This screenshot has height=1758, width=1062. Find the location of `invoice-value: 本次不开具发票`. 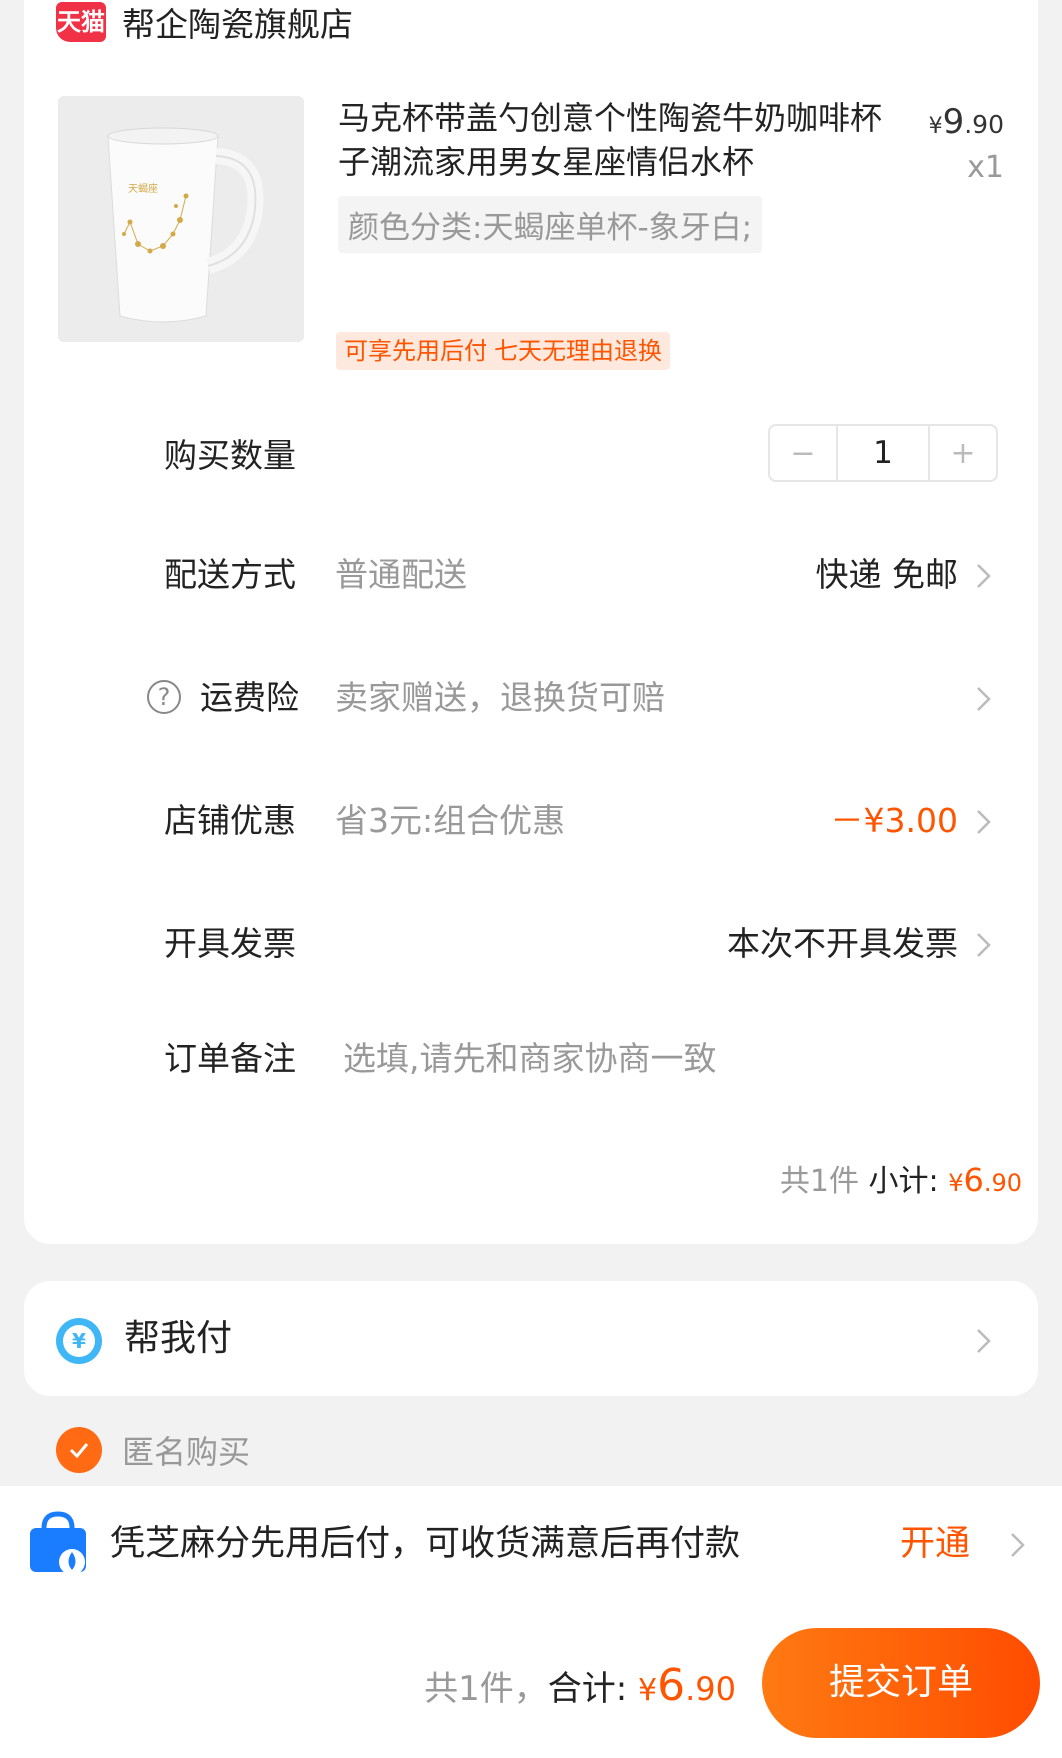

invoice-value: 本次不开具发票 is located at coordinates (842, 943).